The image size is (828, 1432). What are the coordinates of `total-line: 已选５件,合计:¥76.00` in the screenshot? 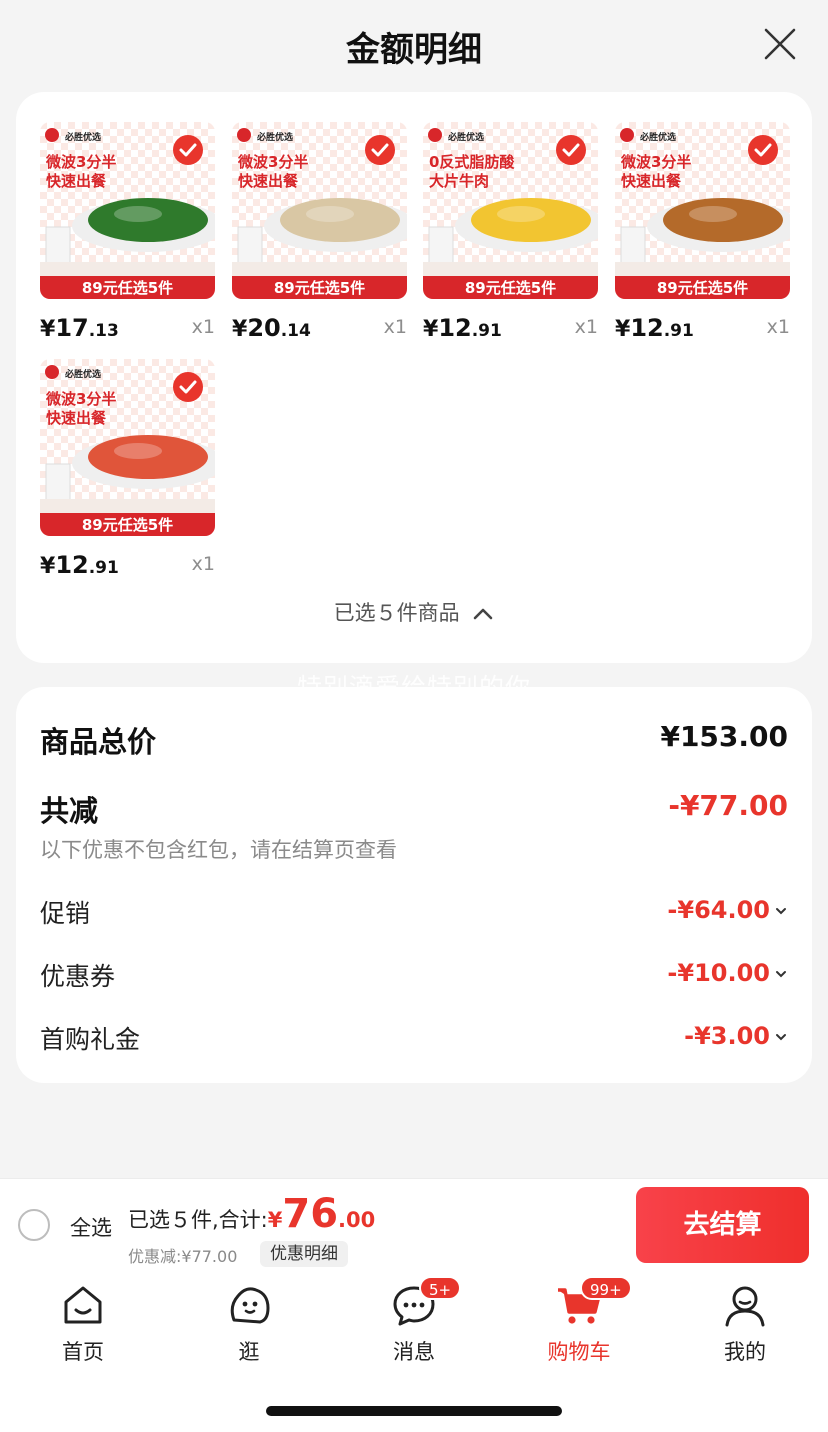 It's located at (251, 1214).